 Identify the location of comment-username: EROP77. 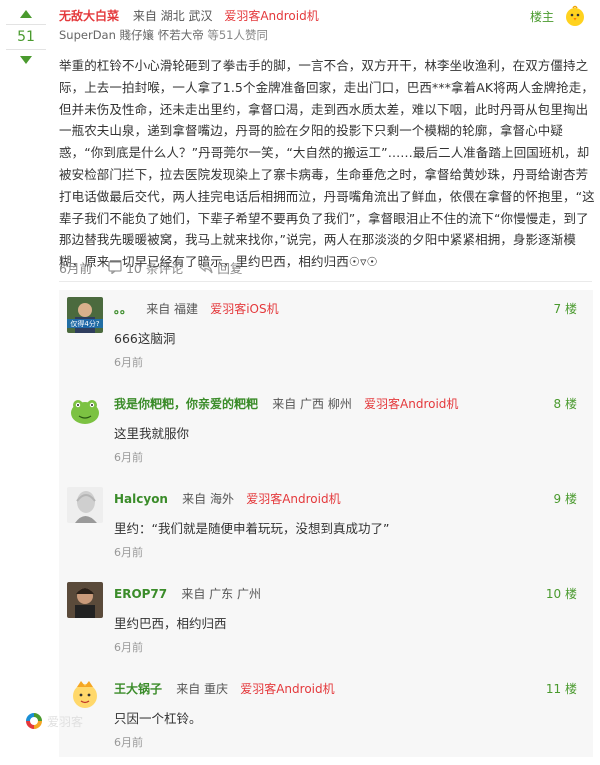
(140, 594).